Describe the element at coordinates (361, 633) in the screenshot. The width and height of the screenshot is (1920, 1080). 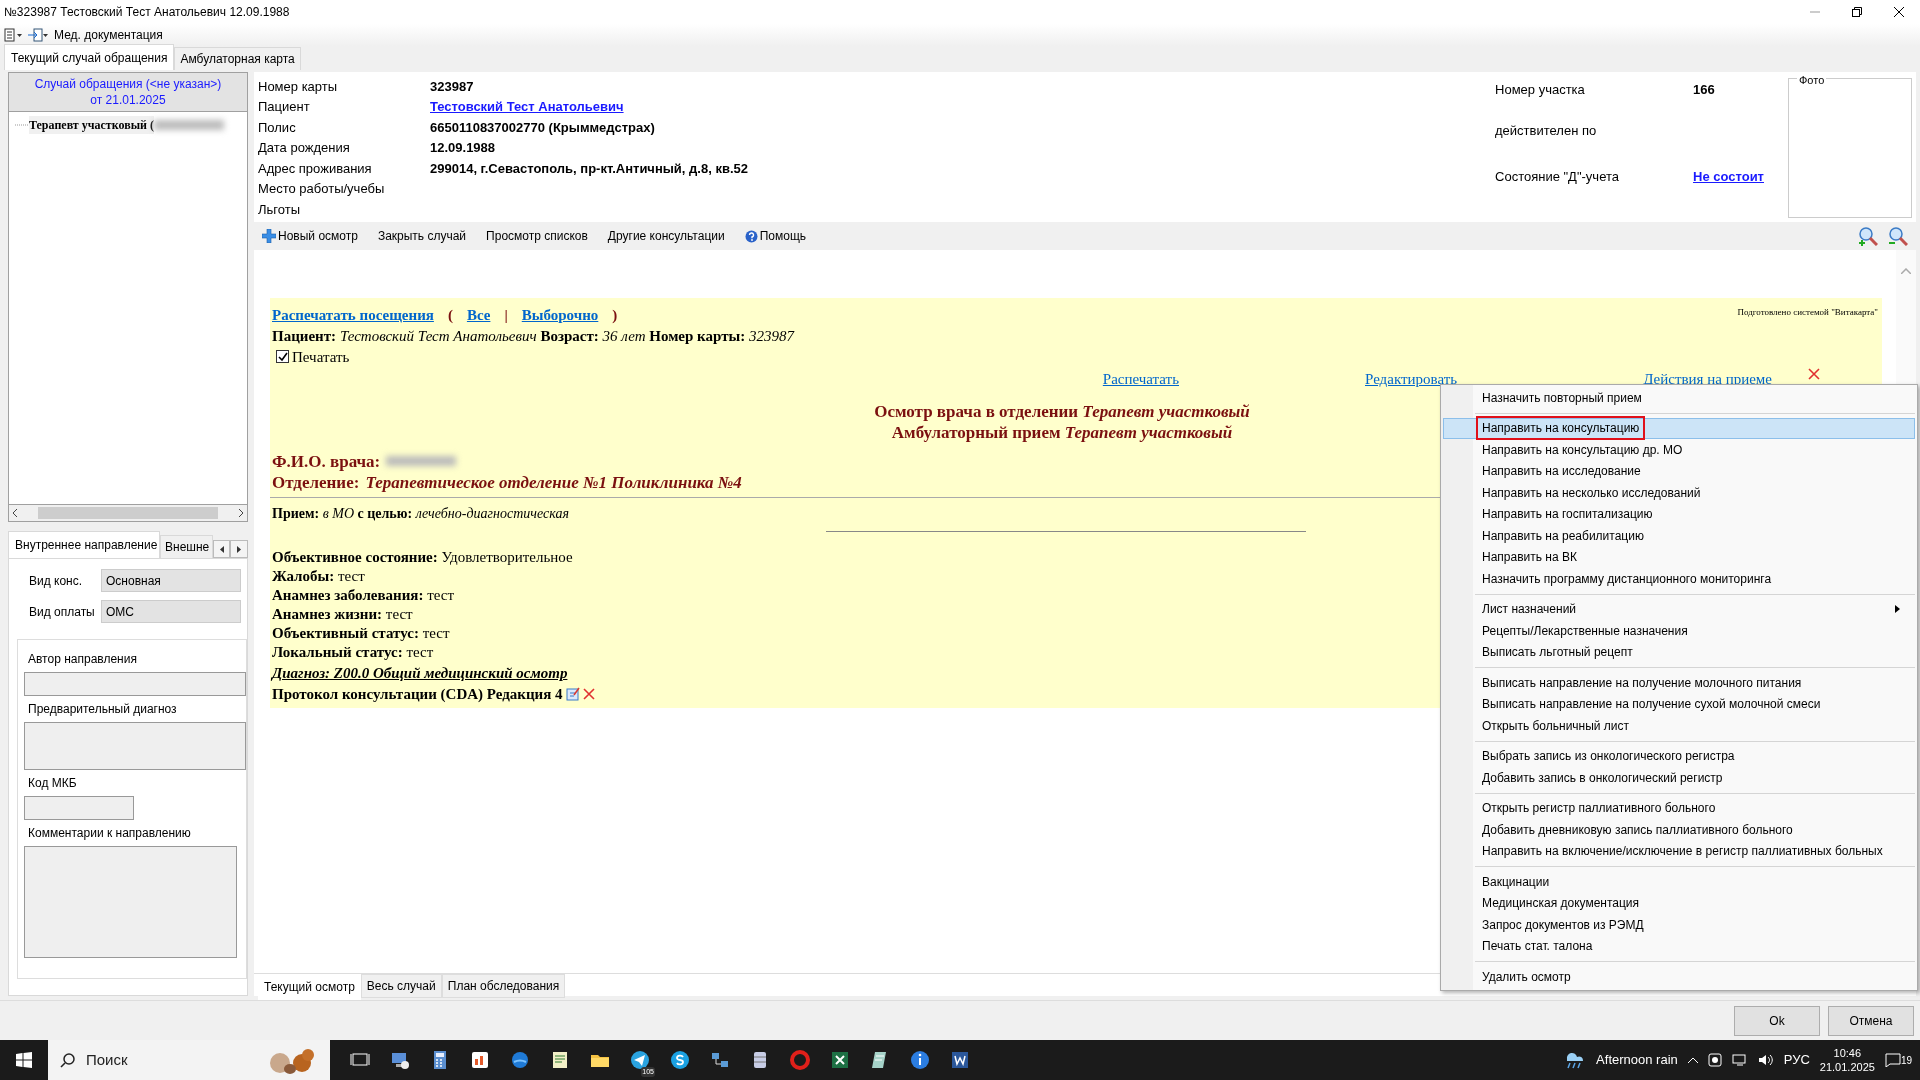
I see `finding-text: Объективный статус: тест` at that location.